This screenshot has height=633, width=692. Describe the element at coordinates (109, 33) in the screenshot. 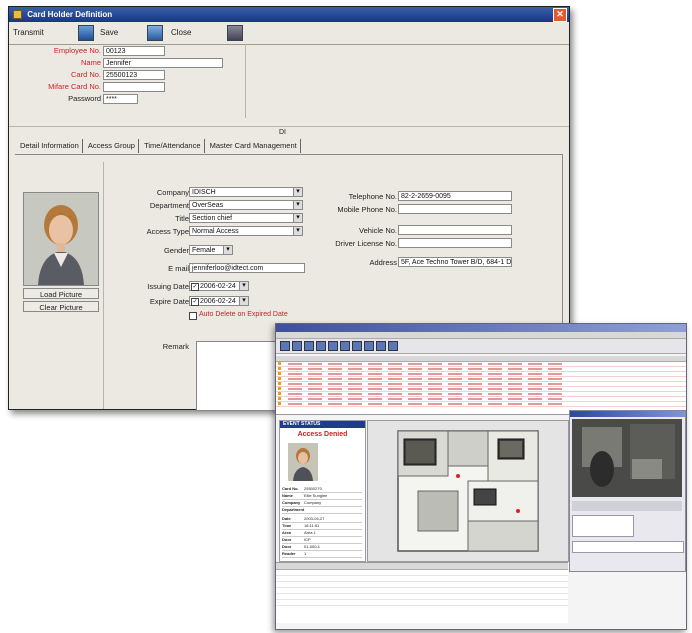

I see `save-button: Save` at that location.